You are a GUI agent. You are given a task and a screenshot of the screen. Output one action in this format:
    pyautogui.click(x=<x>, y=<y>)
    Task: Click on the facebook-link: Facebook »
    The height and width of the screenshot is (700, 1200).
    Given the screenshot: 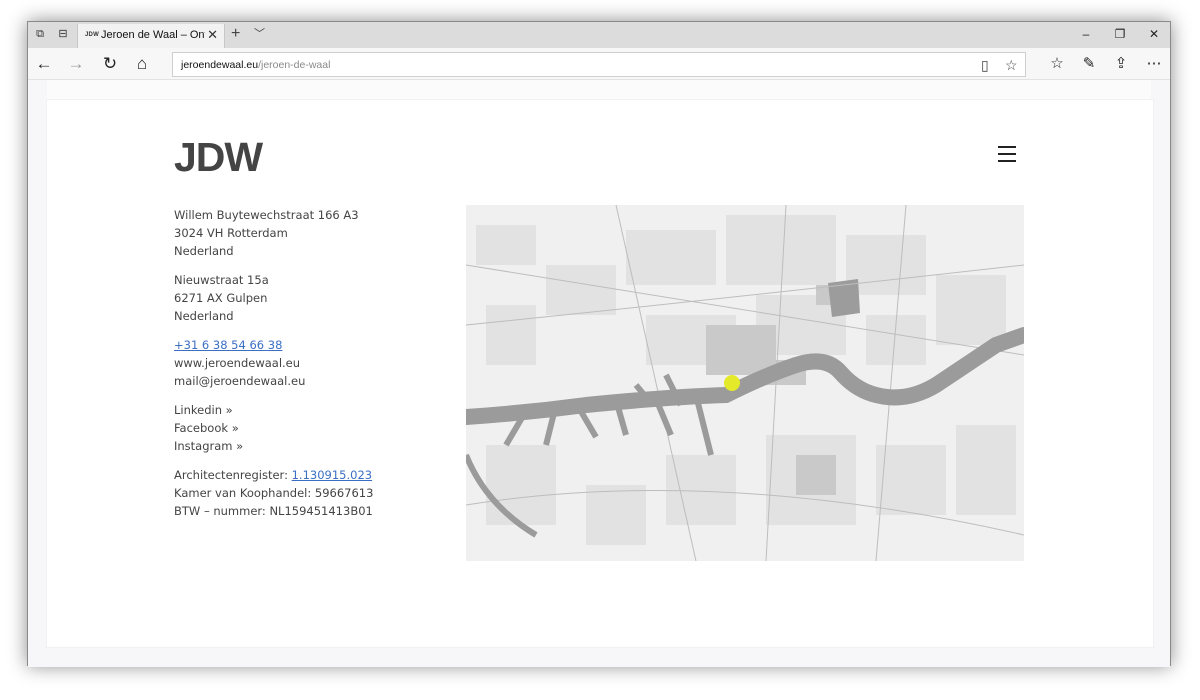 What is the action you would take?
    pyautogui.click(x=273, y=428)
    